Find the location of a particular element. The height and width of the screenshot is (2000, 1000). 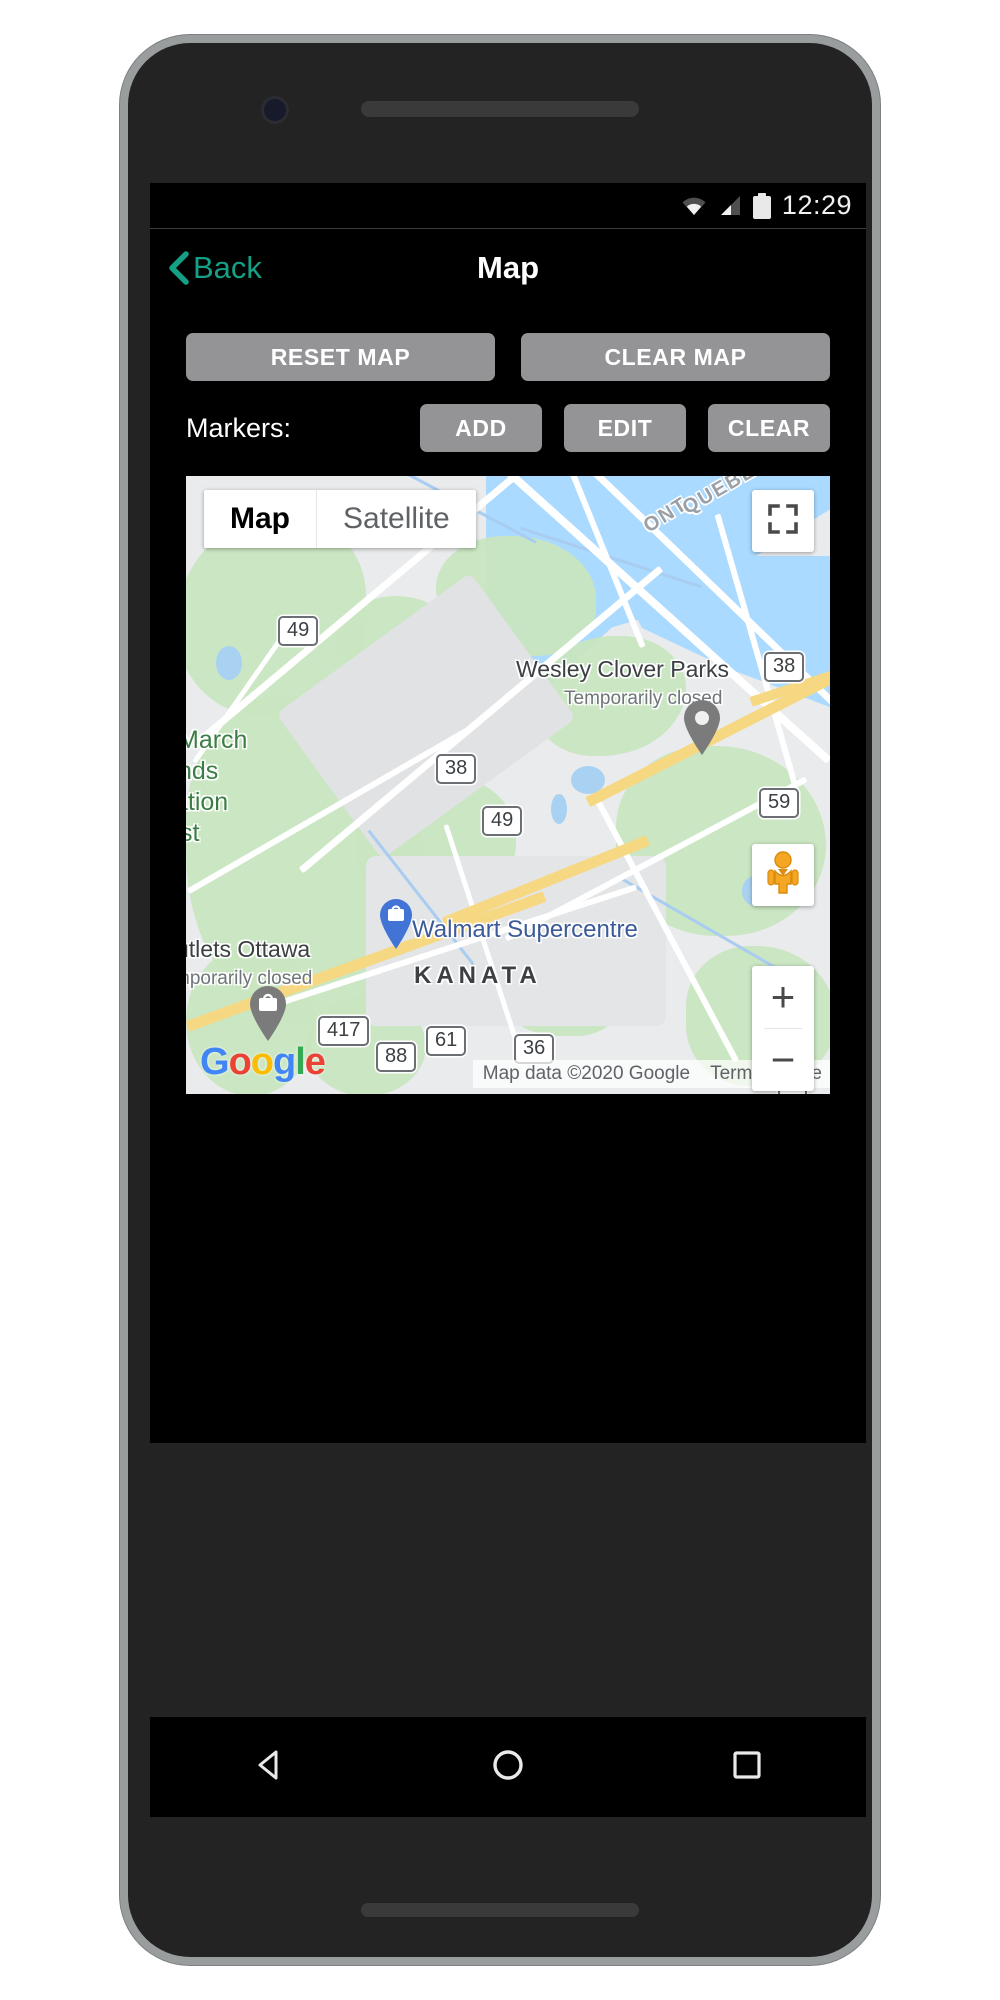

markers-label: Markers: is located at coordinates (239, 427).